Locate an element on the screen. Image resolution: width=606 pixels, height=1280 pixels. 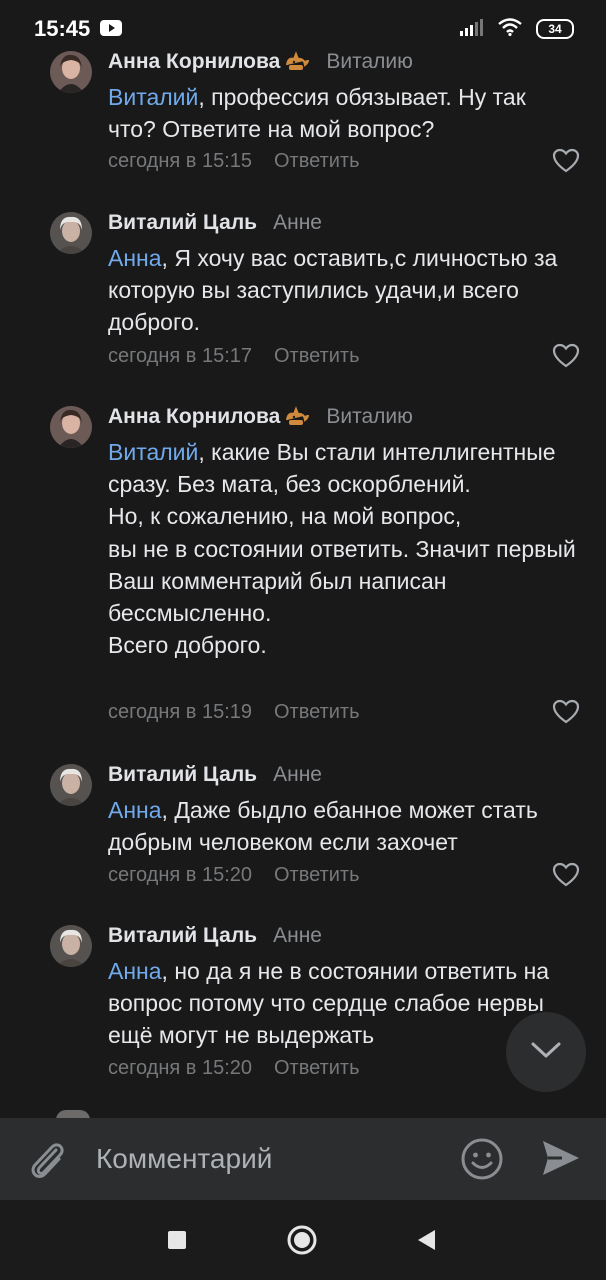
paperclip-icon is located at coordinates (47, 1159).